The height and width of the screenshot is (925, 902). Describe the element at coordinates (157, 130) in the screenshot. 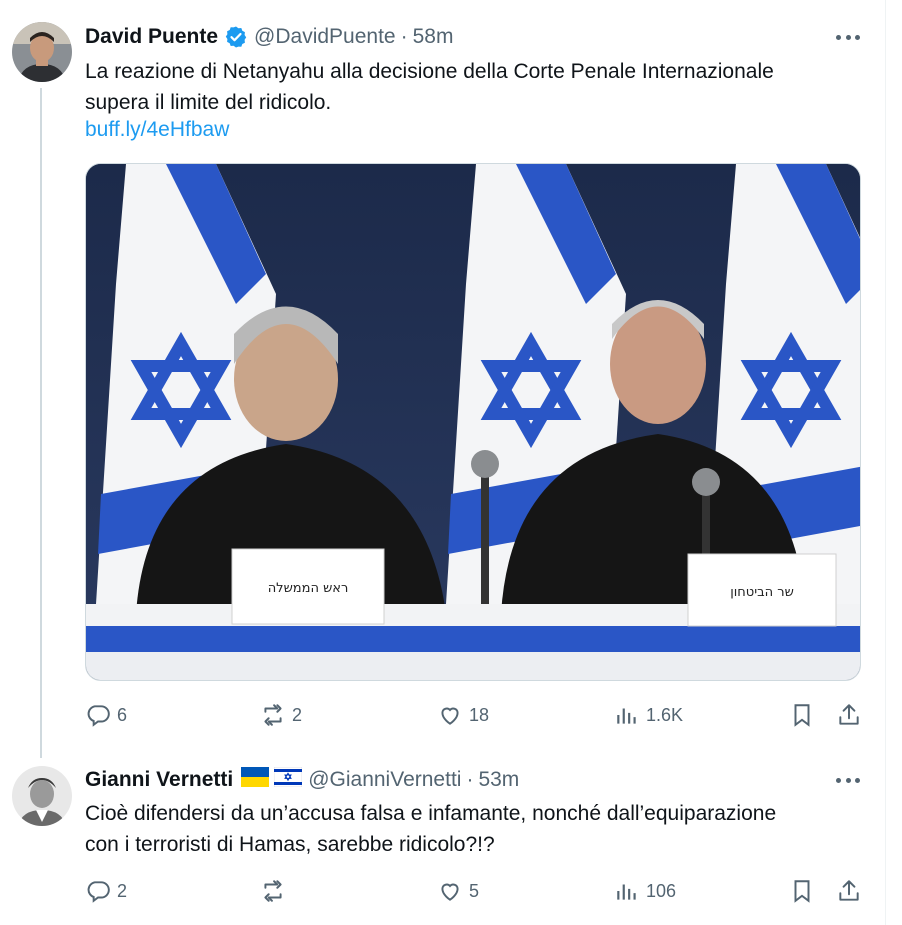

I see `tweet-link: buff.ly/4eHfbaw` at that location.